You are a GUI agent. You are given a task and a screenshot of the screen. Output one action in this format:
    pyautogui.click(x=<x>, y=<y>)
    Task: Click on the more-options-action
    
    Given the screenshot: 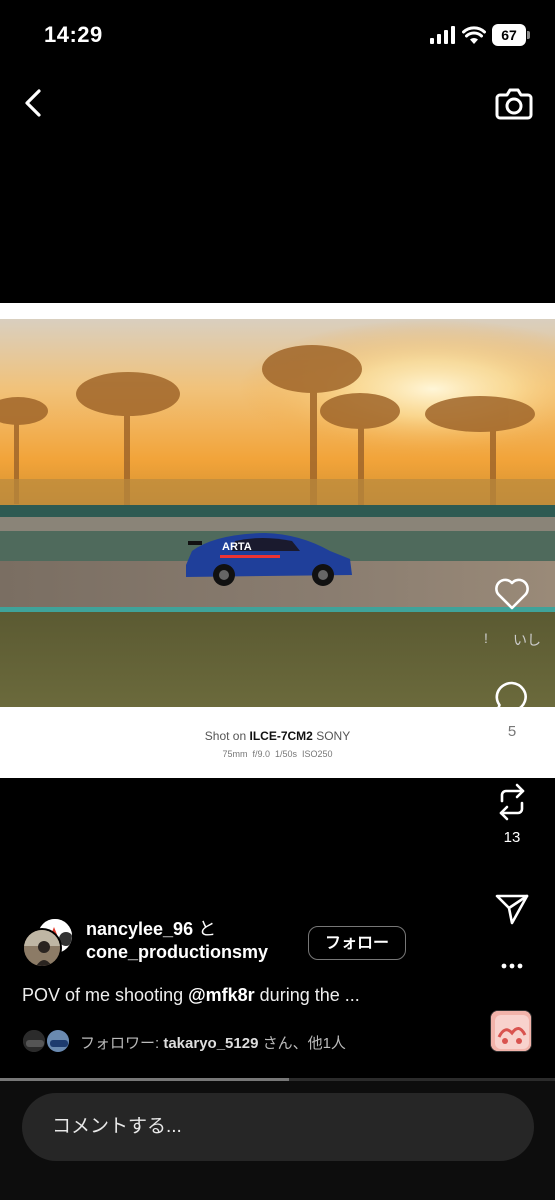 What is the action you would take?
    pyautogui.click(x=512, y=966)
    